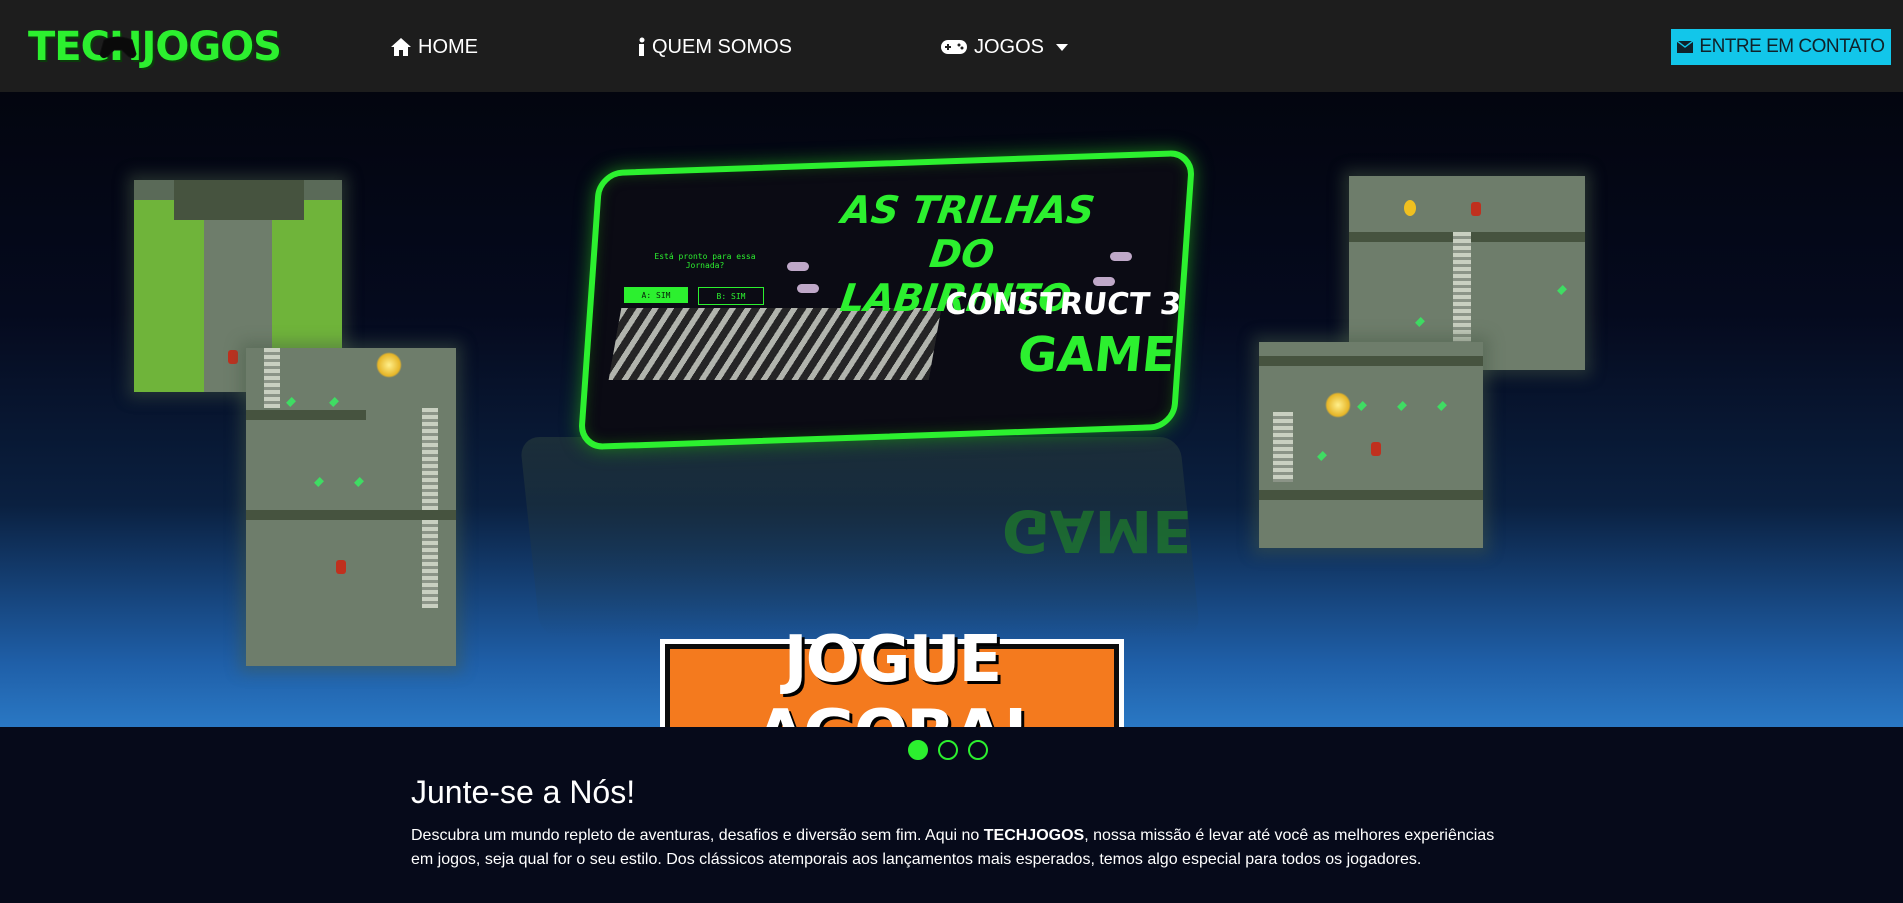 The image size is (1903, 903). I want to click on contact-button-label: ENTRE EM CONTATO, so click(1792, 46).